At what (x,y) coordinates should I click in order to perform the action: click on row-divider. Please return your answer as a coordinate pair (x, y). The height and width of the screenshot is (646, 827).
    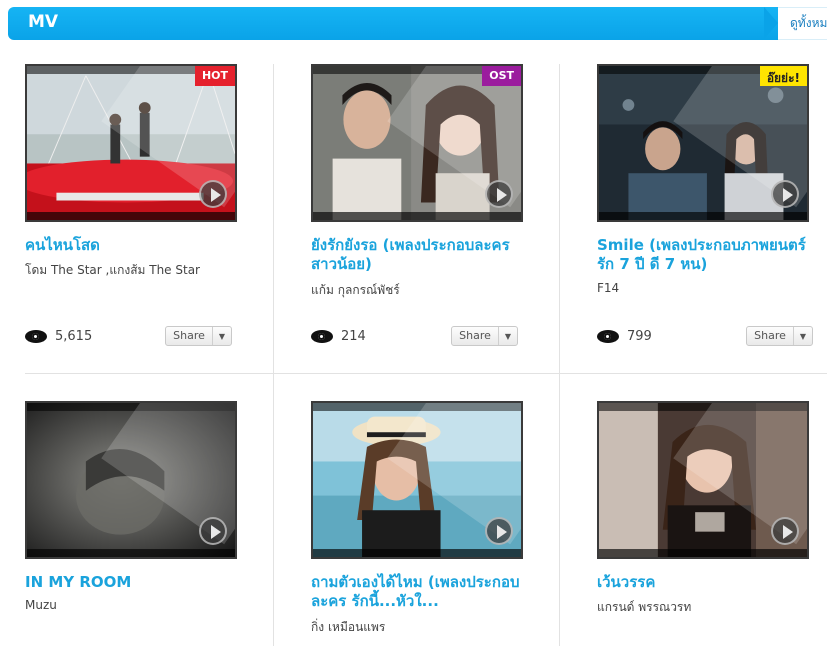
    Looking at the image, I should click on (426, 373).